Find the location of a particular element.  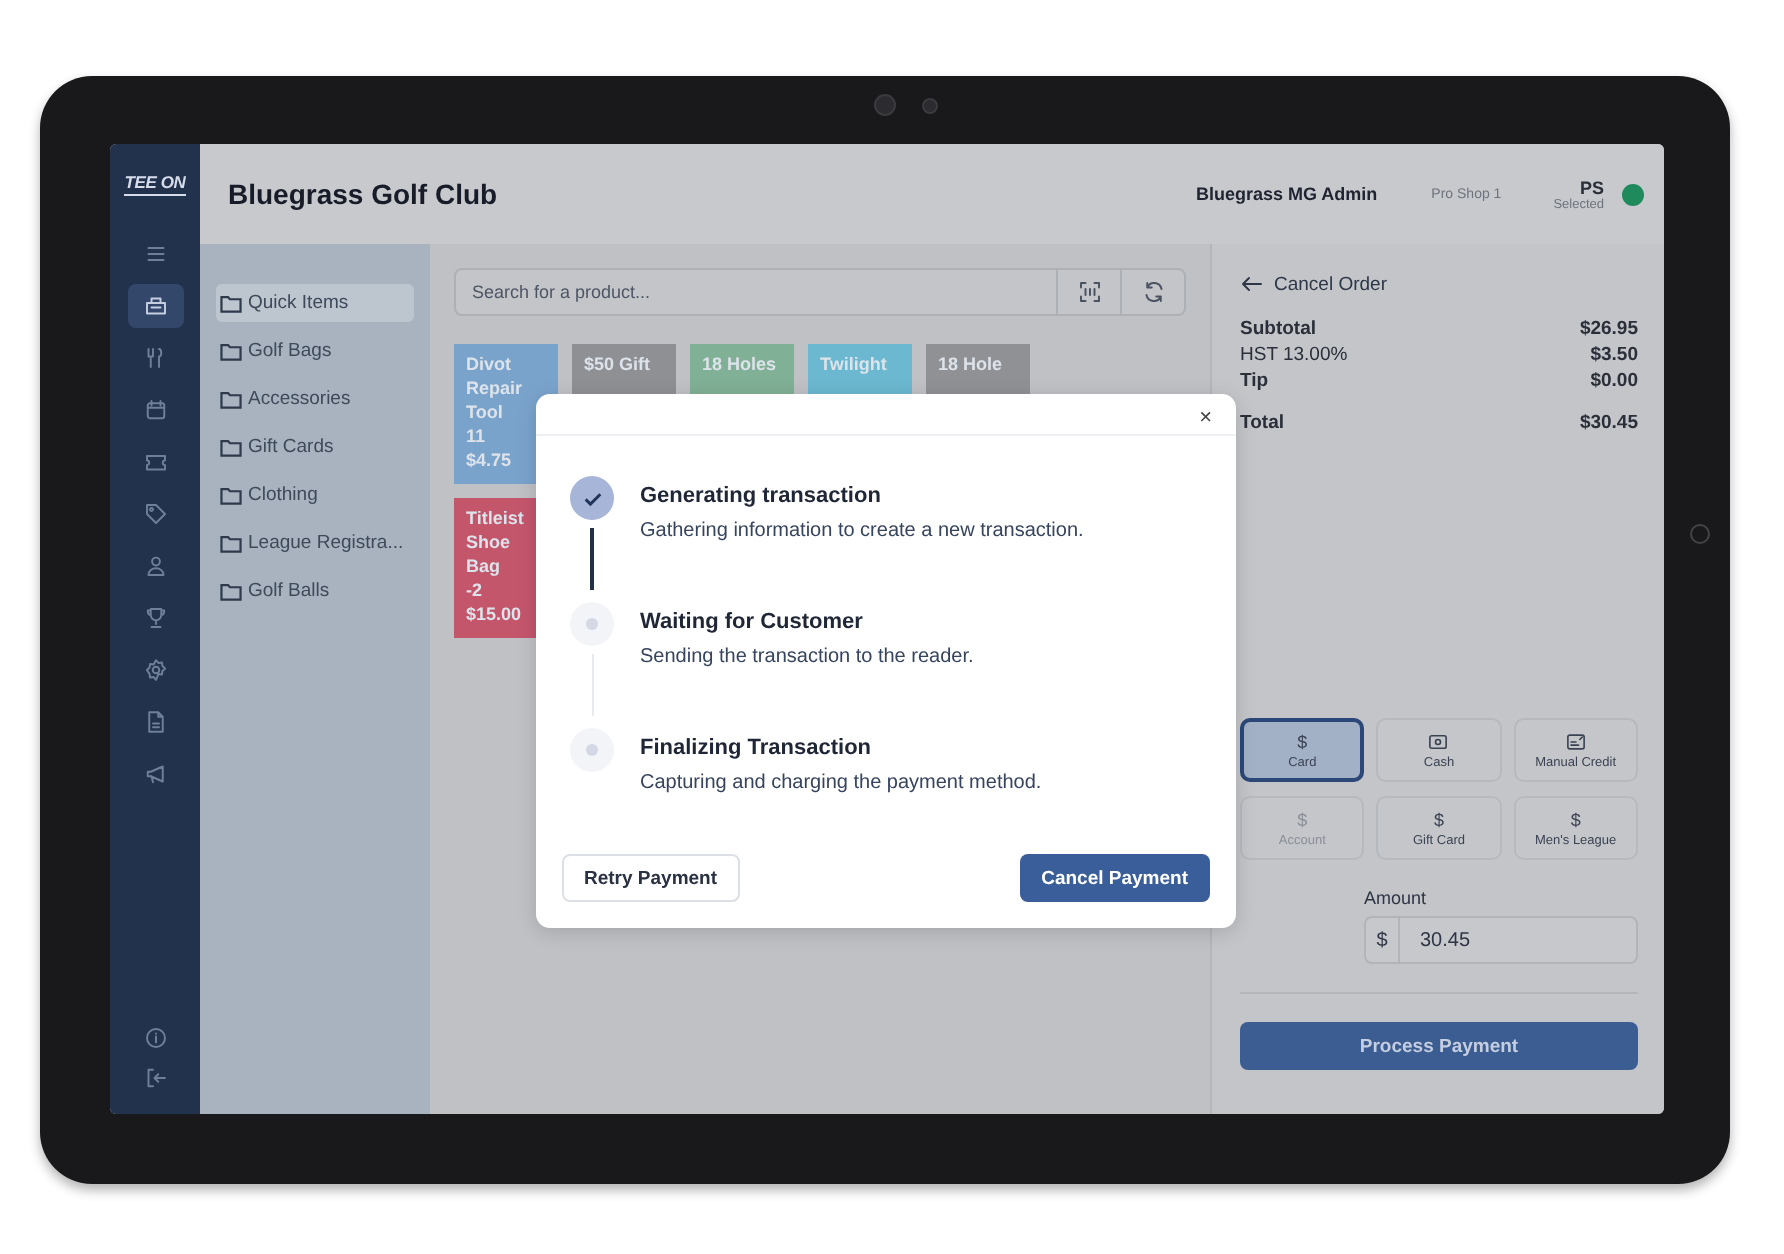

station-code: PS is located at coordinates (1591, 187).